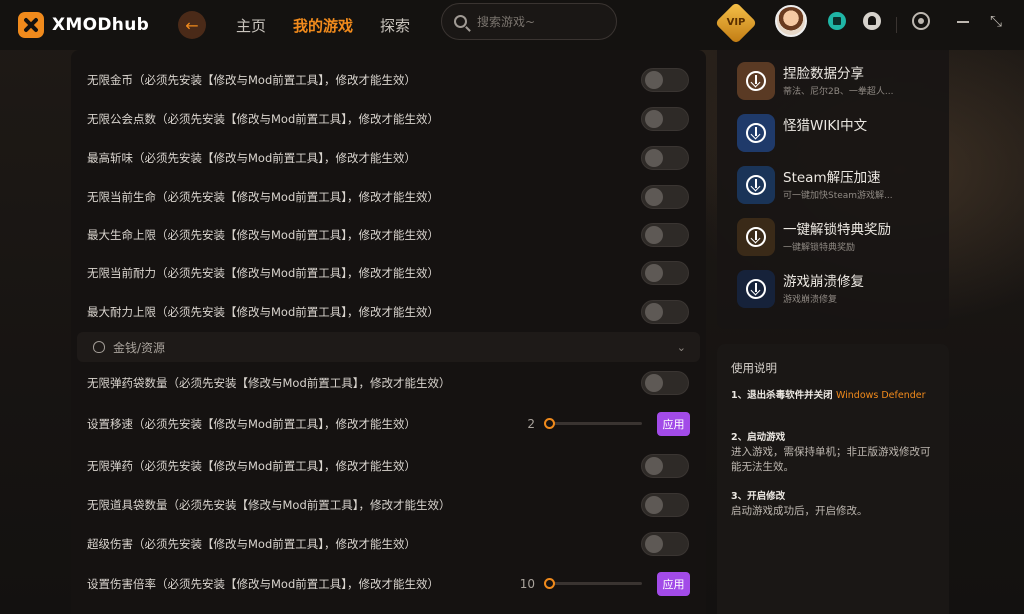  What do you see at coordinates (825, 126) in the screenshot?
I see `tool-title: 怪猎WIKI中文` at bounding box center [825, 126].